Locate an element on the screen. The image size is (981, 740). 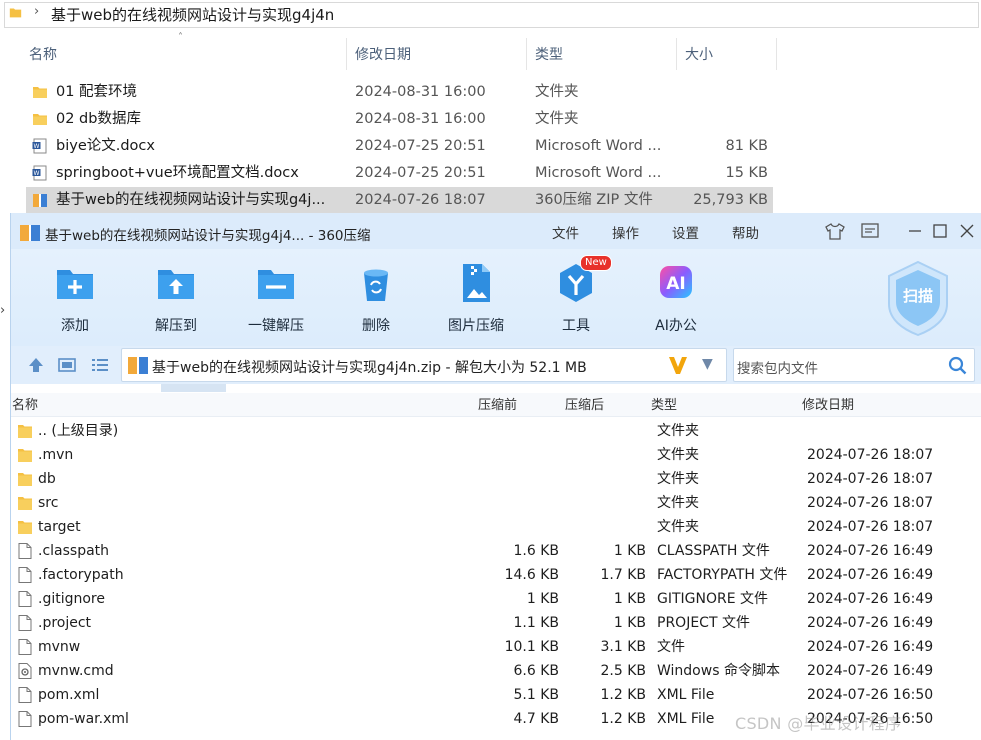
feedback-icon is located at coordinates (870, 231).